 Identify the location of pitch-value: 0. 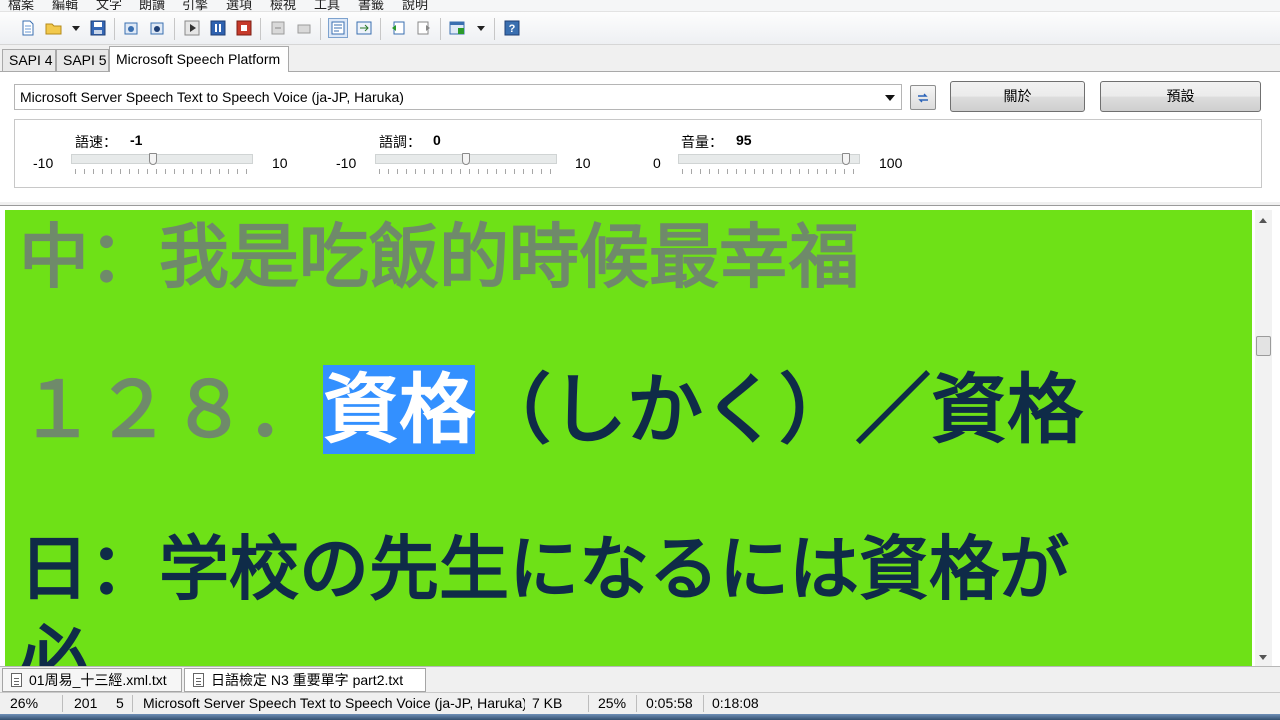
(437, 140).